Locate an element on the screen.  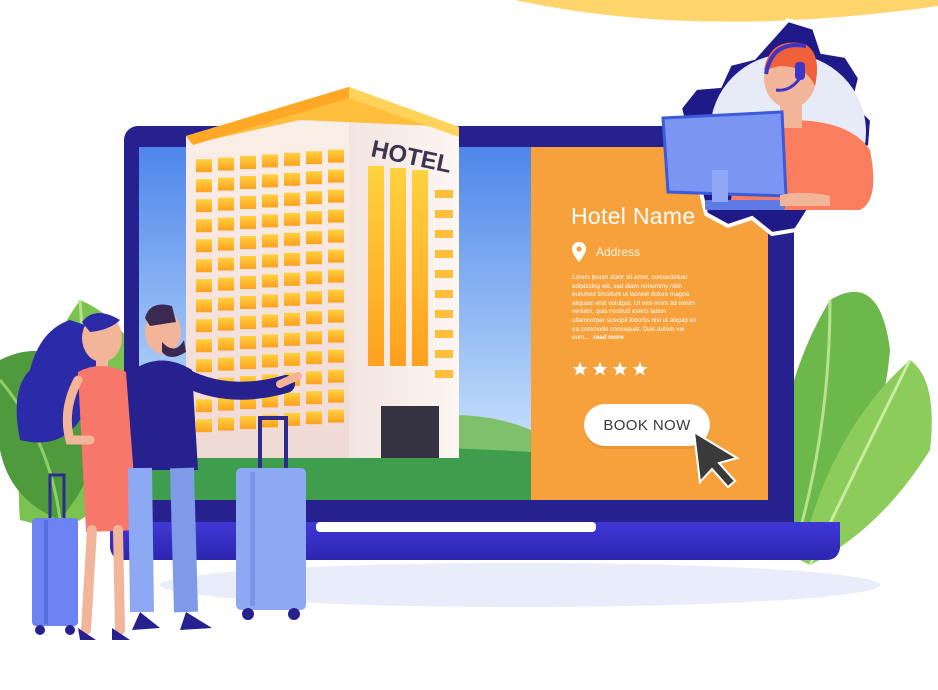
star-rating is located at coordinates (610, 369).